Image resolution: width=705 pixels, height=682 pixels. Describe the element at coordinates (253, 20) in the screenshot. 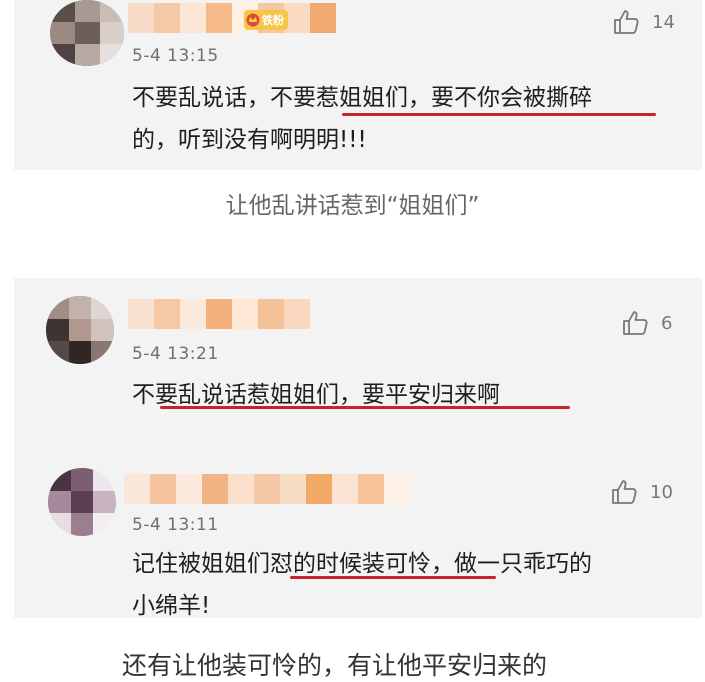

I see `crown-icon` at that location.